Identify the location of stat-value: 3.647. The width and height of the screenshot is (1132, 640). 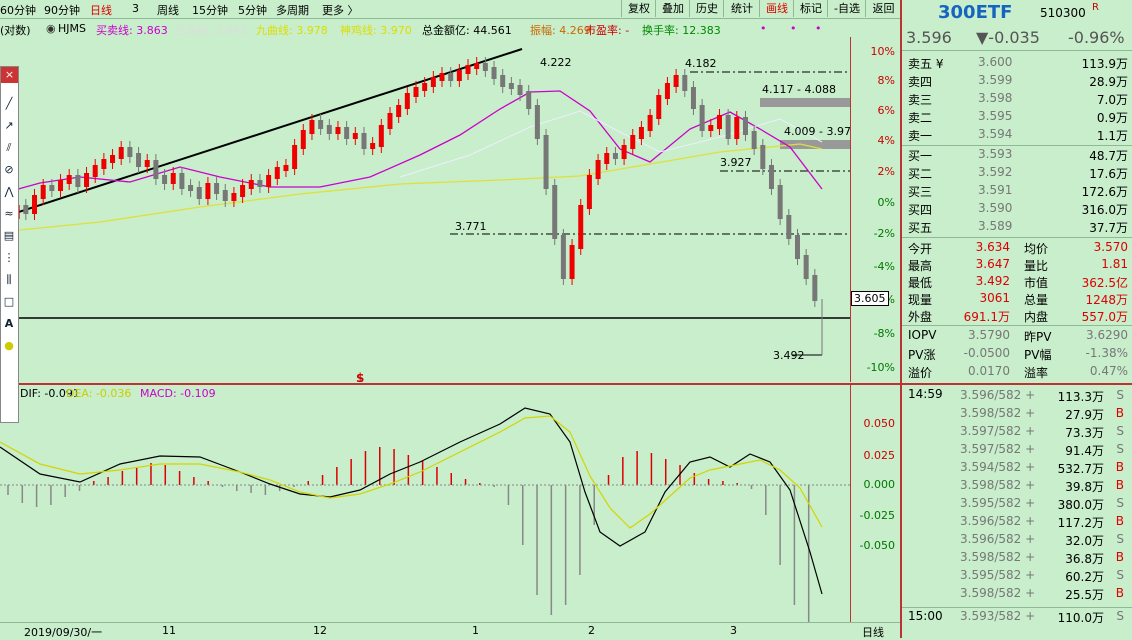
(992, 264).